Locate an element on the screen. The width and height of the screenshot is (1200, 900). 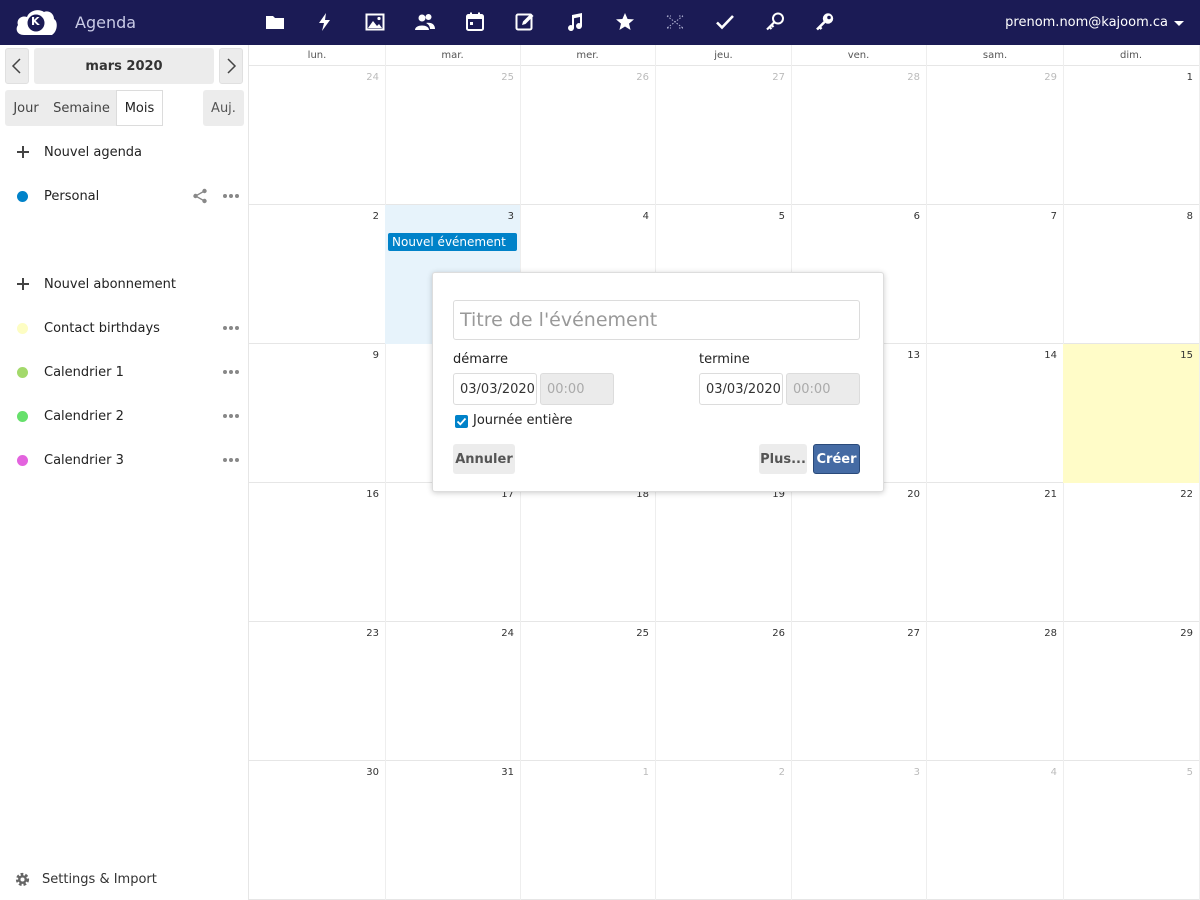
new-calendar-button: Nouvel agenda is located at coordinates (124, 152).